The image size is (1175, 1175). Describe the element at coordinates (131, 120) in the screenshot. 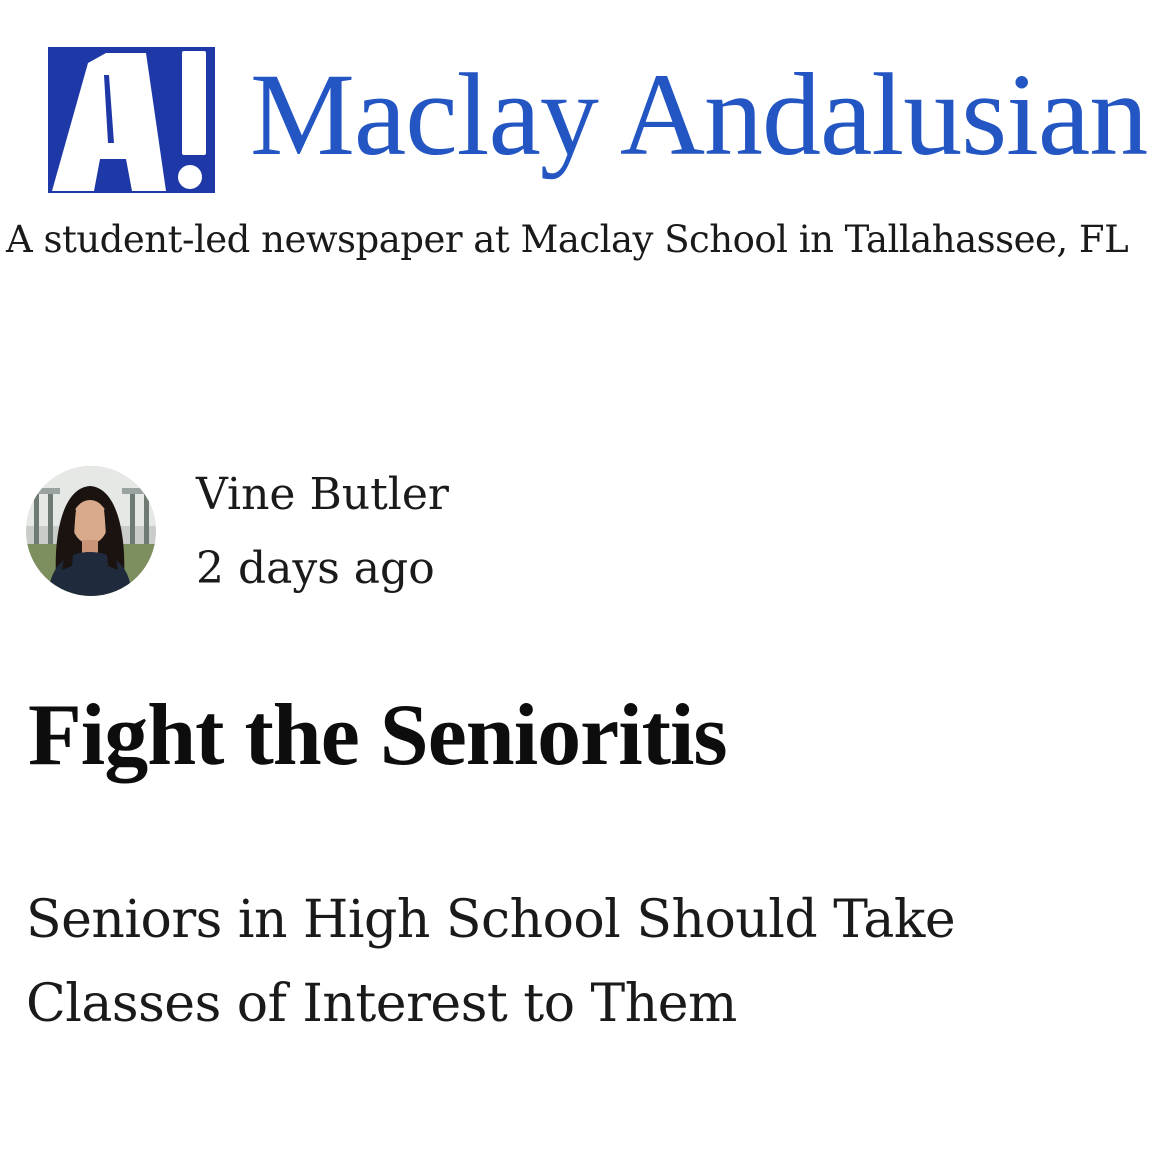

I see `andalusian-a-logo-icon` at that location.